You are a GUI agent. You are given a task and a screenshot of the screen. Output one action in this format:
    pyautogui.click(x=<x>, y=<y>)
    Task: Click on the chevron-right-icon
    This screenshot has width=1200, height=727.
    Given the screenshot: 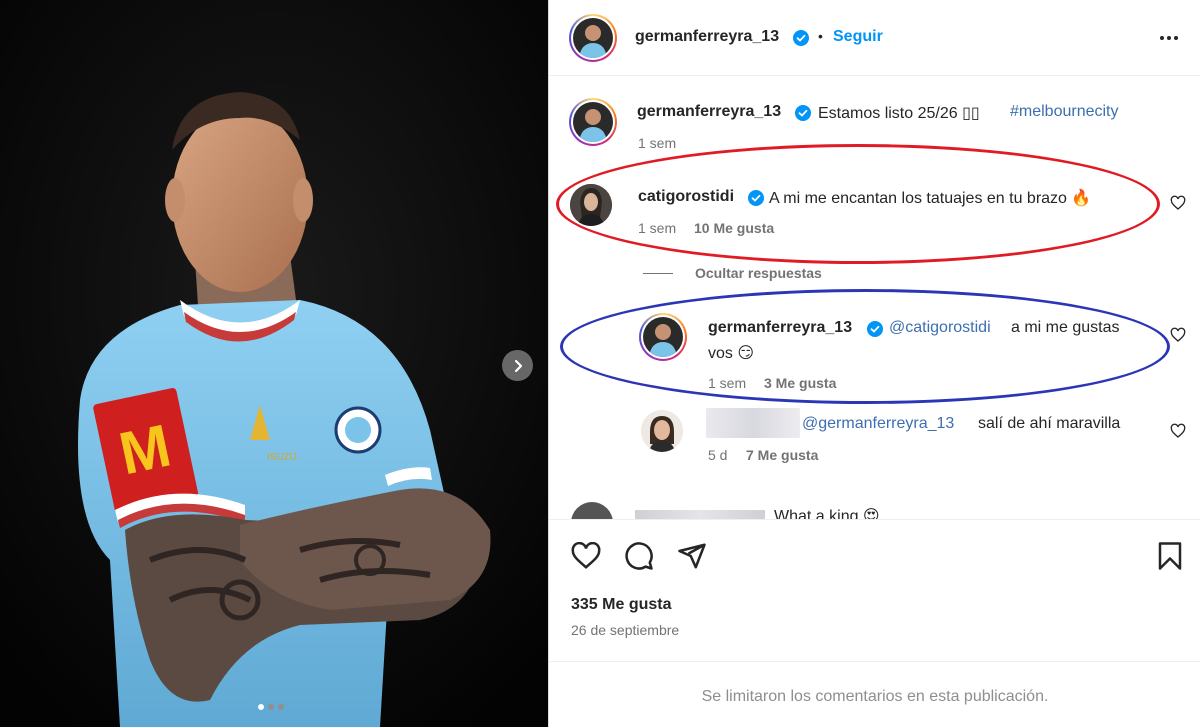 What is the action you would take?
    pyautogui.click(x=518, y=365)
    